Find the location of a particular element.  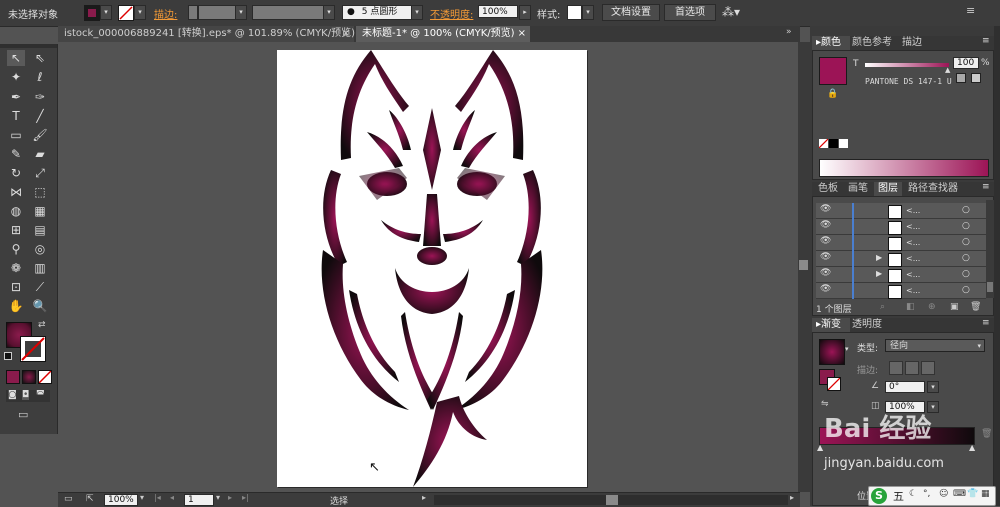

color-spectrum-bar is located at coordinates (904, 168).